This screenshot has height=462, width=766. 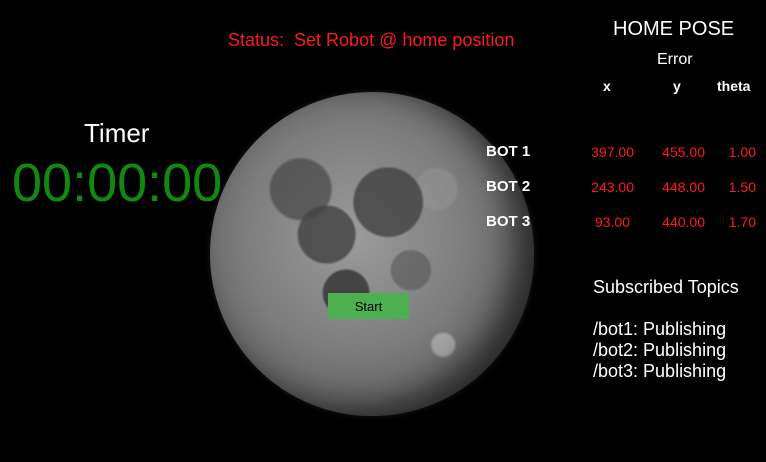 What do you see at coordinates (660, 329) in the screenshot?
I see `topic-item-bot1: /bot1: Publishing` at bounding box center [660, 329].